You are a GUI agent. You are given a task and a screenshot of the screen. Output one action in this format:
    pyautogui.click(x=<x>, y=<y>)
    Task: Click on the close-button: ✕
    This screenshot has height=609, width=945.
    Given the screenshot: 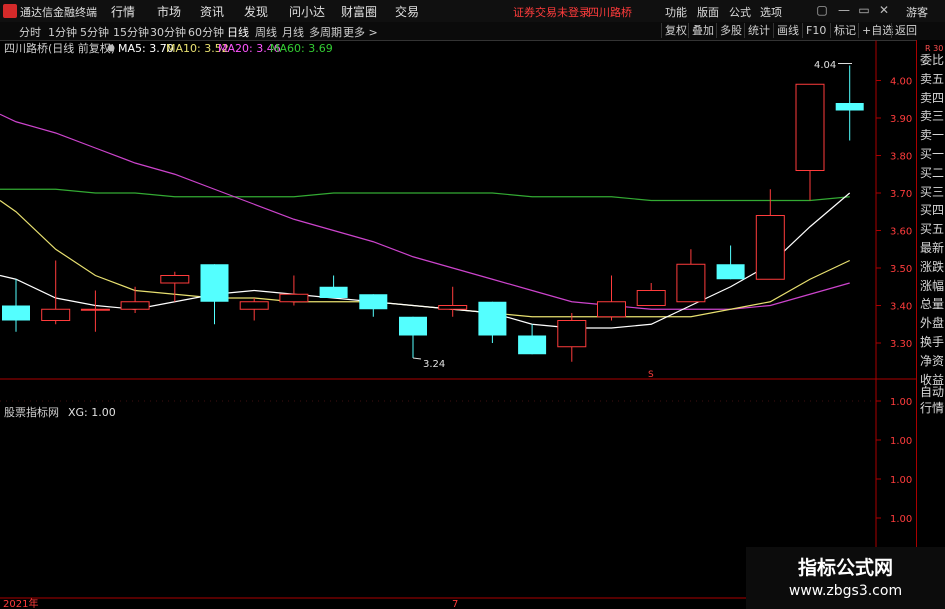 What is the action you would take?
    pyautogui.click(x=884, y=10)
    